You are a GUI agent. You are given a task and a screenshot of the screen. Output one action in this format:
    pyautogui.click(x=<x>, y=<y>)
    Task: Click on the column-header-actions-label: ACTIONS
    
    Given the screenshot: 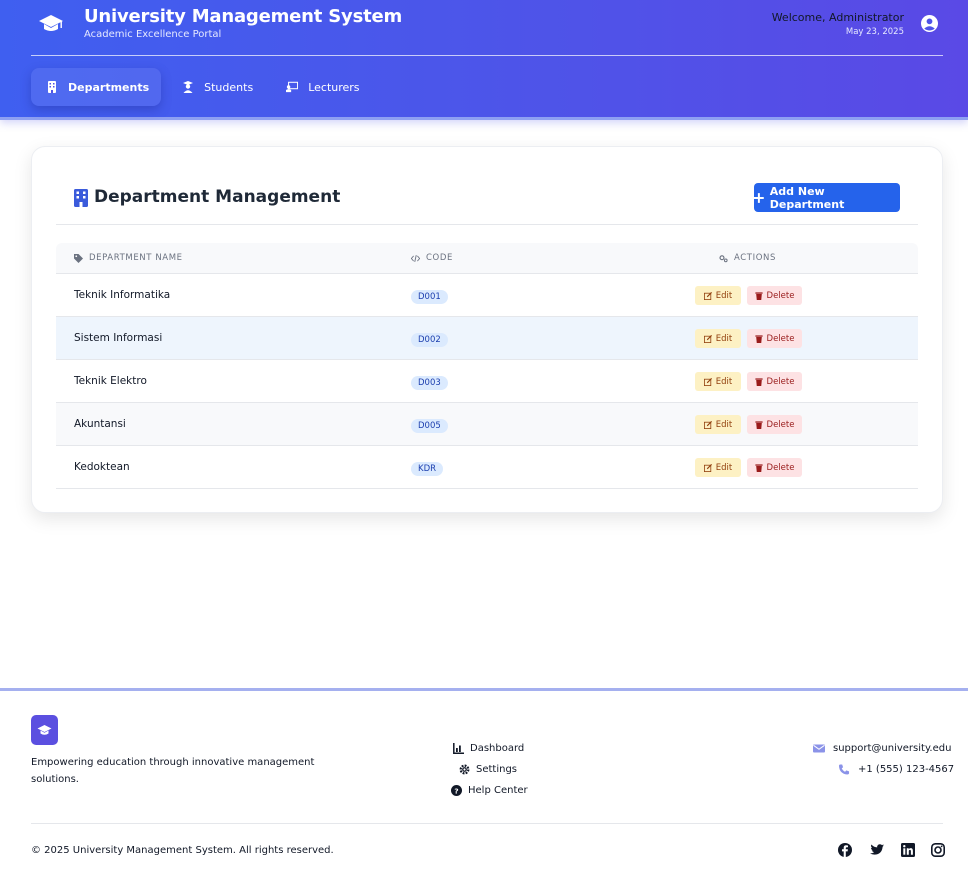 What is the action you would take?
    pyautogui.click(x=755, y=258)
    